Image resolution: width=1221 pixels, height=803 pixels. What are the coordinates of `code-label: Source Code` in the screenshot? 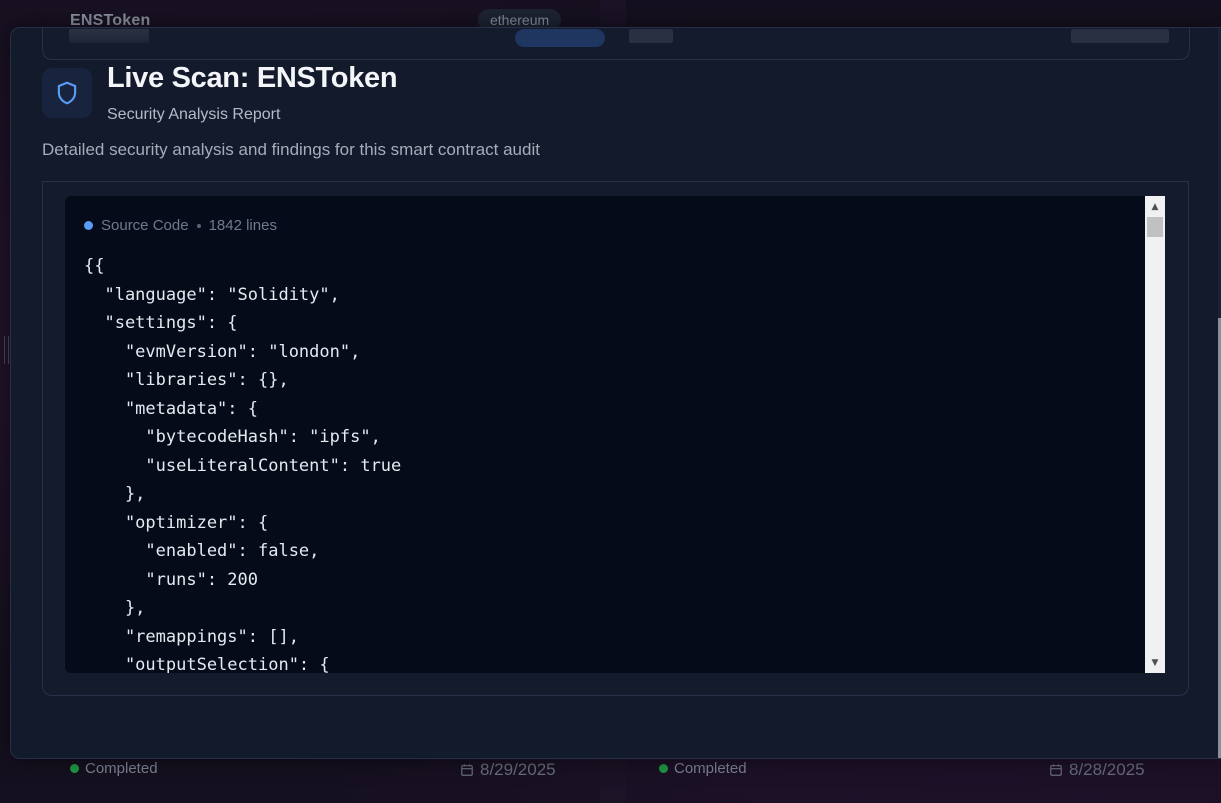 It's located at (145, 225).